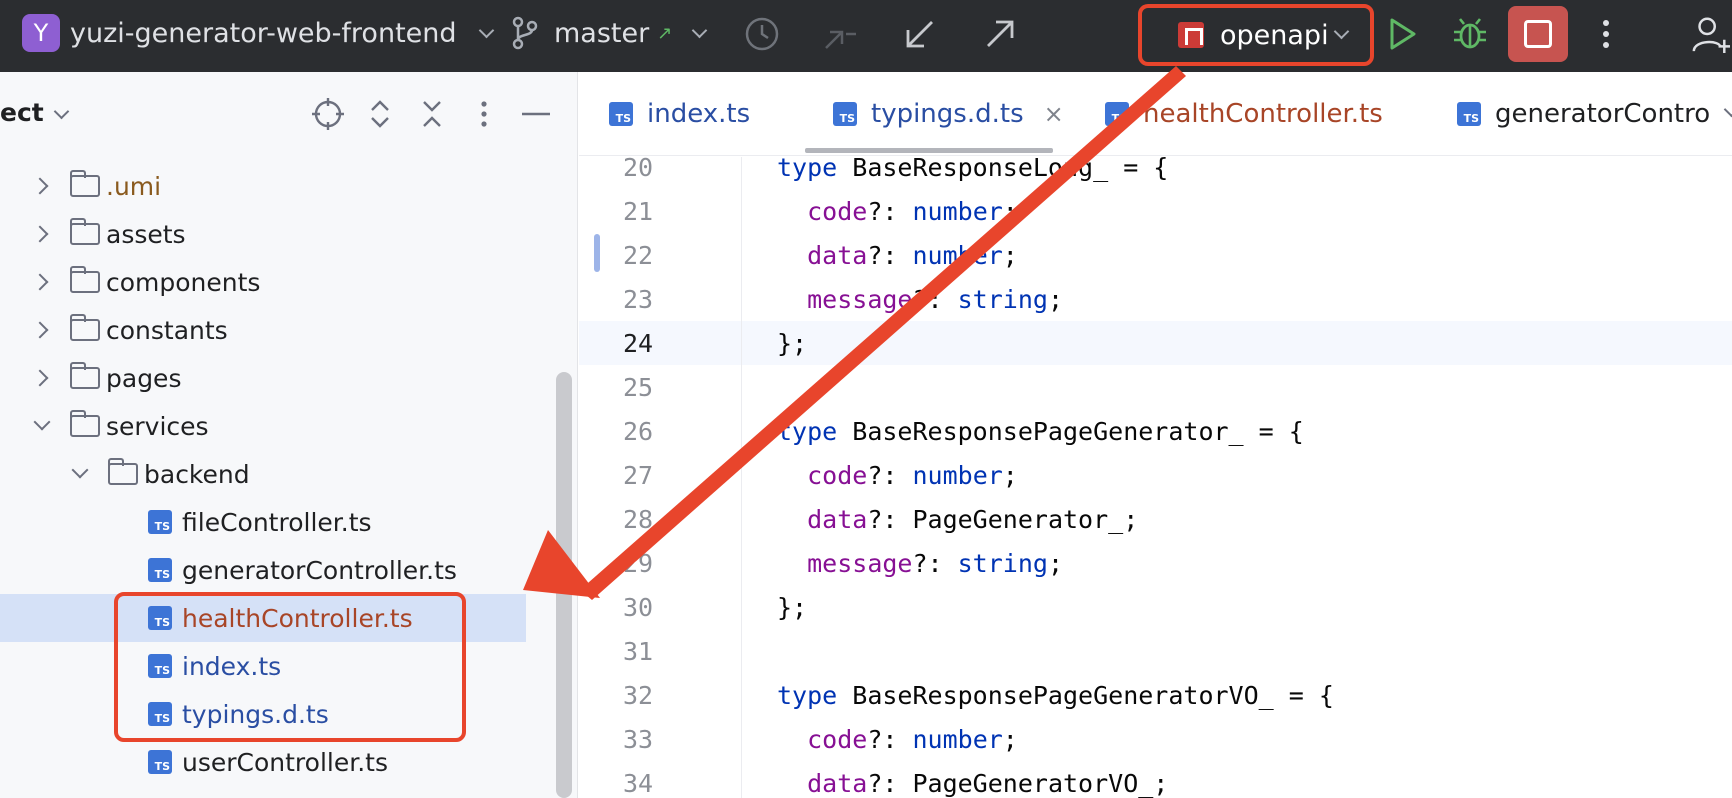 Image resolution: width=1732 pixels, height=798 pixels. Describe the element at coordinates (1470, 34) in the screenshot. I see `debug-icon` at that location.